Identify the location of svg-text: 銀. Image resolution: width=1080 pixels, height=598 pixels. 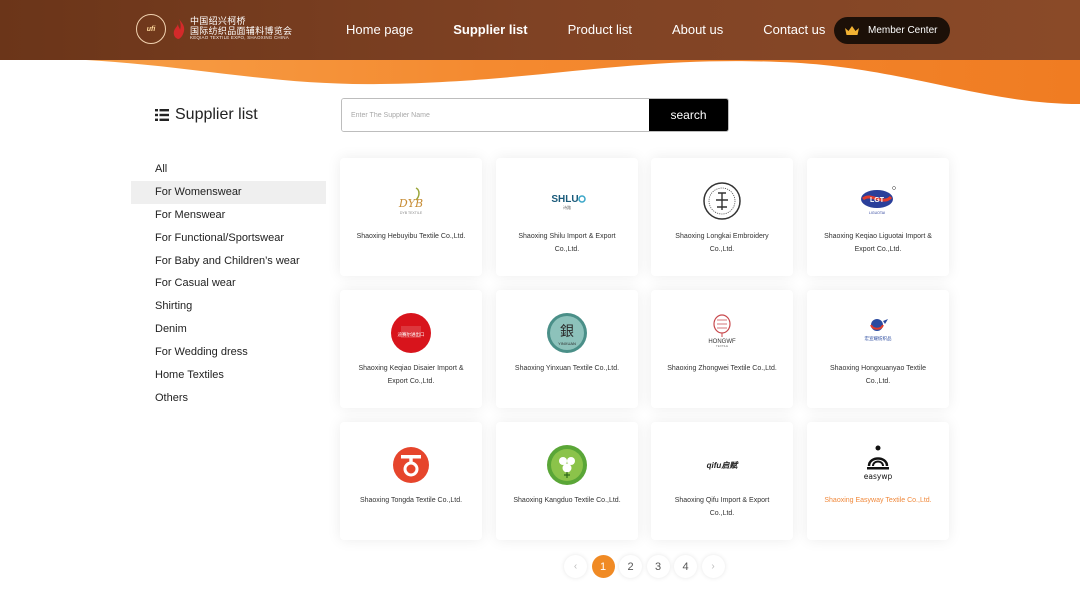
(567, 332).